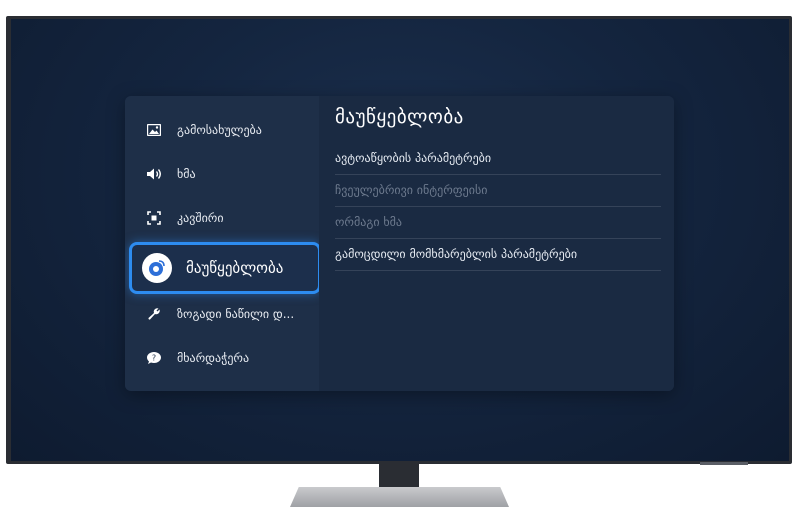 This screenshot has width=800, height=525. What do you see at coordinates (498, 222) in the screenshot?
I see `menu-item-dual-audio: ორმაგი ხმა` at bounding box center [498, 222].